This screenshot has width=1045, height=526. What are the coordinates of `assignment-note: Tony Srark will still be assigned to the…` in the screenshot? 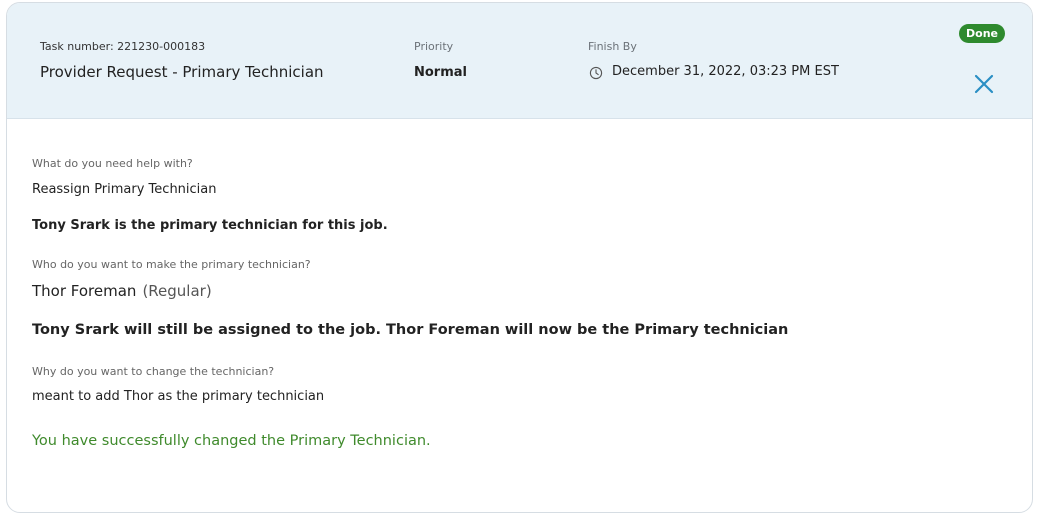 It's located at (410, 330).